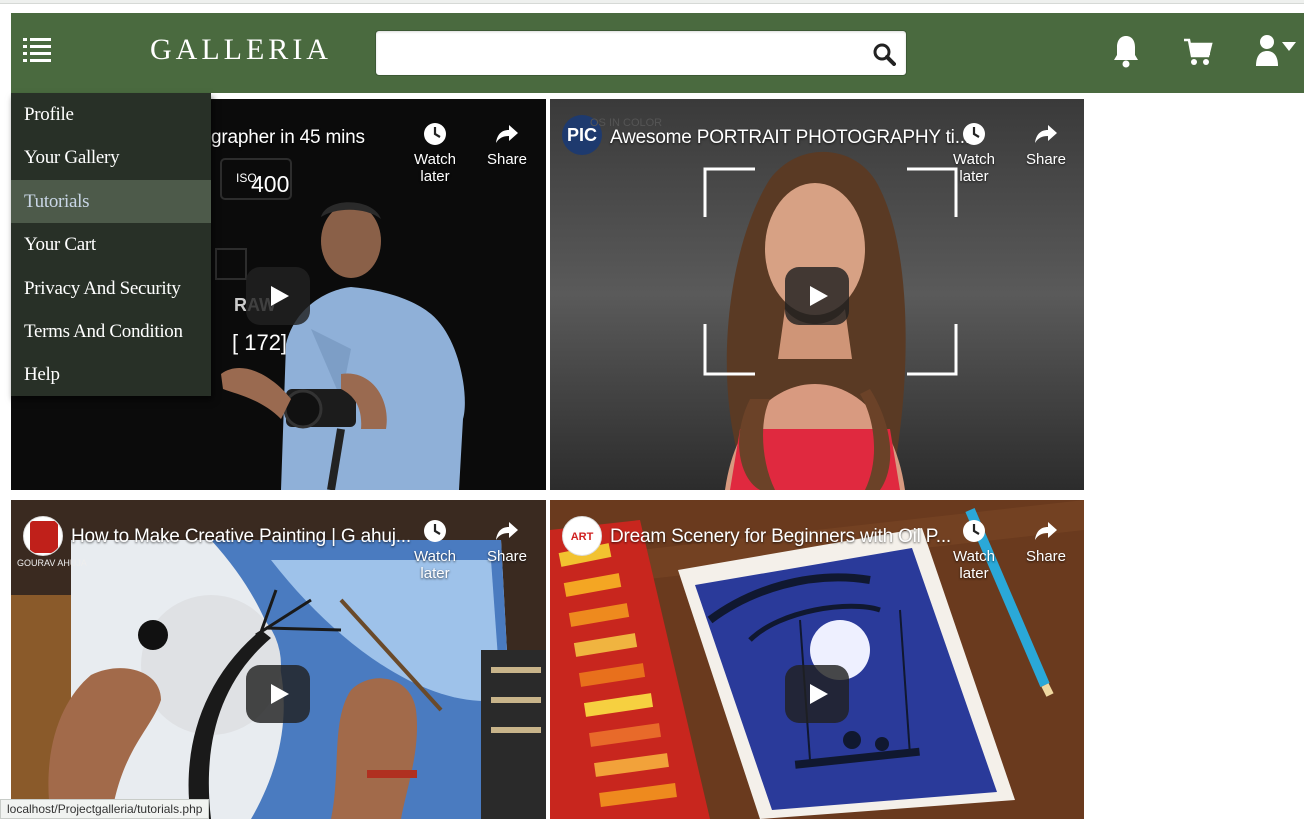 This screenshot has height=819, width=1304. I want to click on video-title: grapher in 45 mins, so click(288, 138).